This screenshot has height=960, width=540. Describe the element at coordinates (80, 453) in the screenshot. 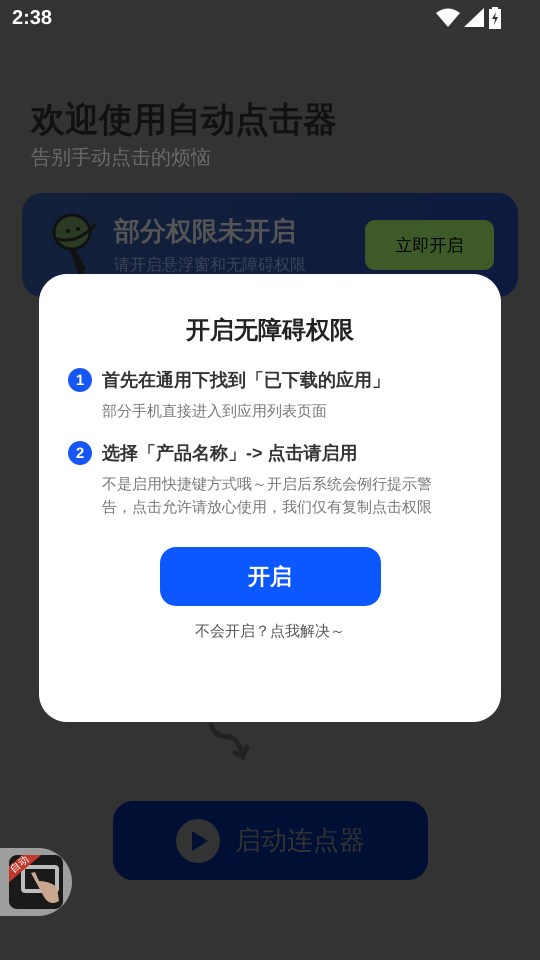

I see `step-number: 2` at that location.